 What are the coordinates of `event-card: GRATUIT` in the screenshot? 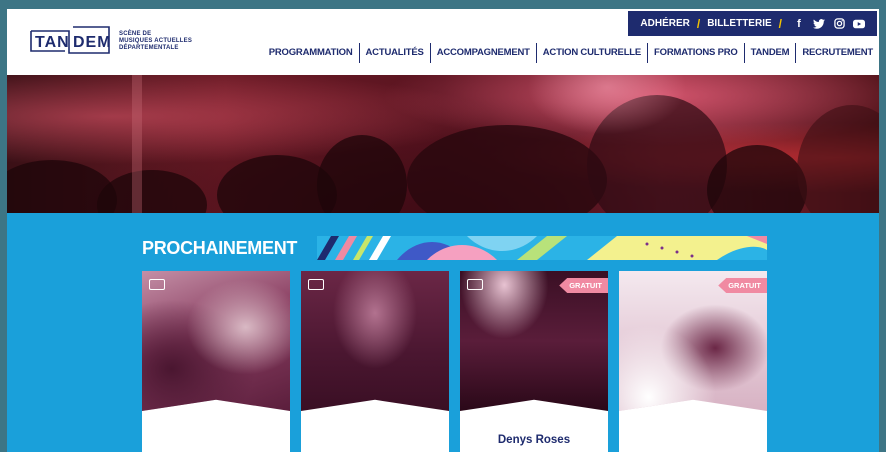 It's located at (693, 361).